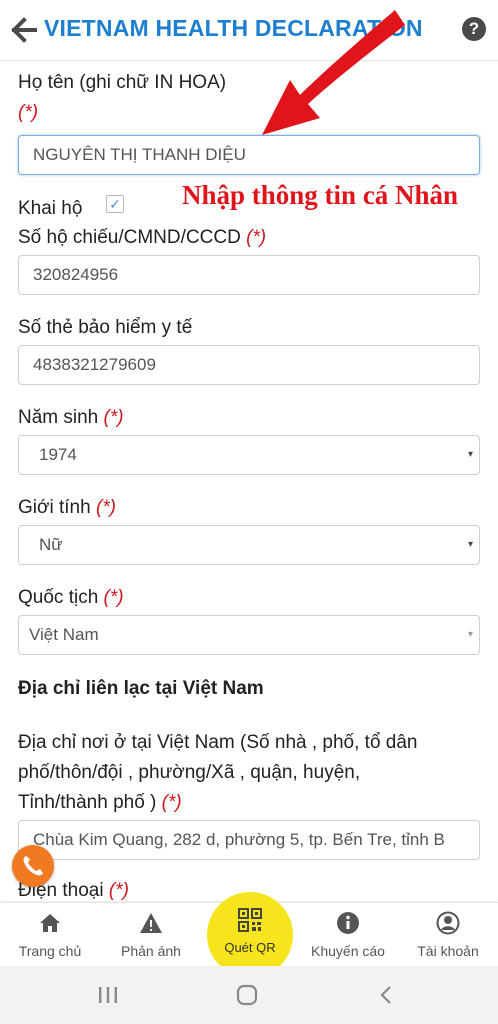 This screenshot has width=498, height=1024. What do you see at coordinates (348, 935) in the screenshot?
I see `nav-item-advice: Khuyến cáo` at bounding box center [348, 935].